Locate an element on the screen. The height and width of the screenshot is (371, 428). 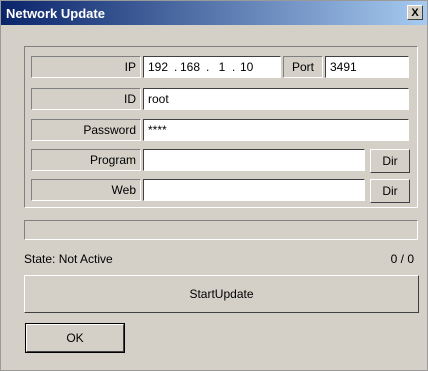
update-progress-bar is located at coordinates (221, 230).